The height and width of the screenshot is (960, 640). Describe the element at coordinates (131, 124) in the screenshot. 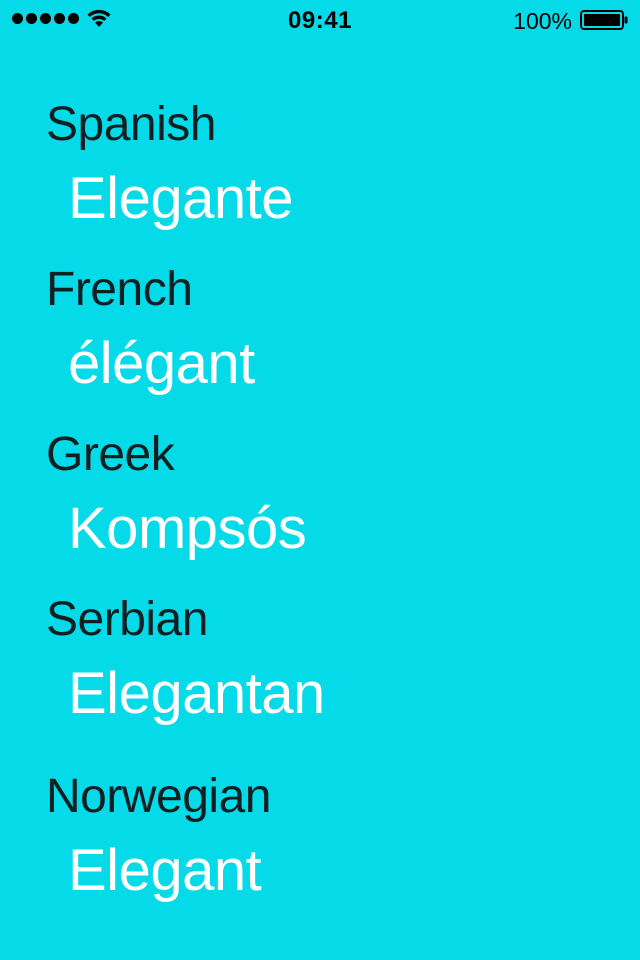

I see `language-label-spanish: Spanish` at that location.